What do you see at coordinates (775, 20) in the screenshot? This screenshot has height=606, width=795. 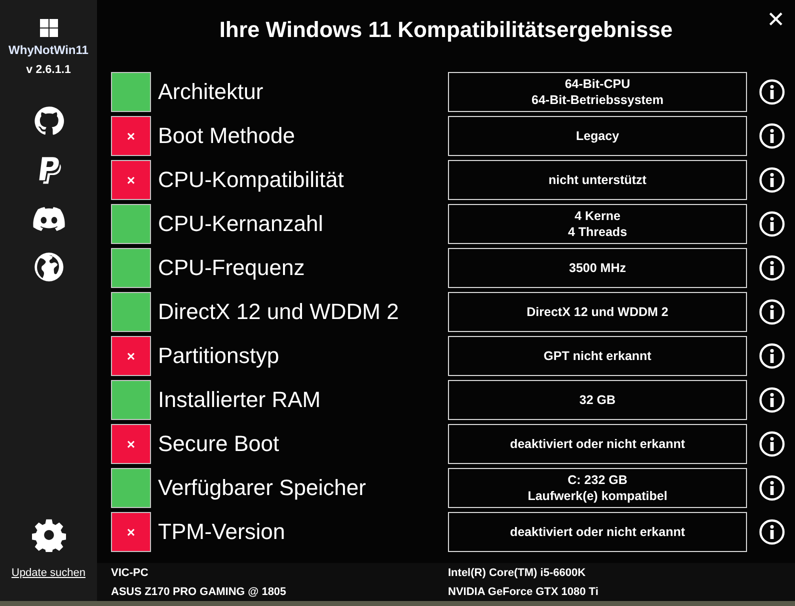 I see `close-button: ✕` at bounding box center [775, 20].